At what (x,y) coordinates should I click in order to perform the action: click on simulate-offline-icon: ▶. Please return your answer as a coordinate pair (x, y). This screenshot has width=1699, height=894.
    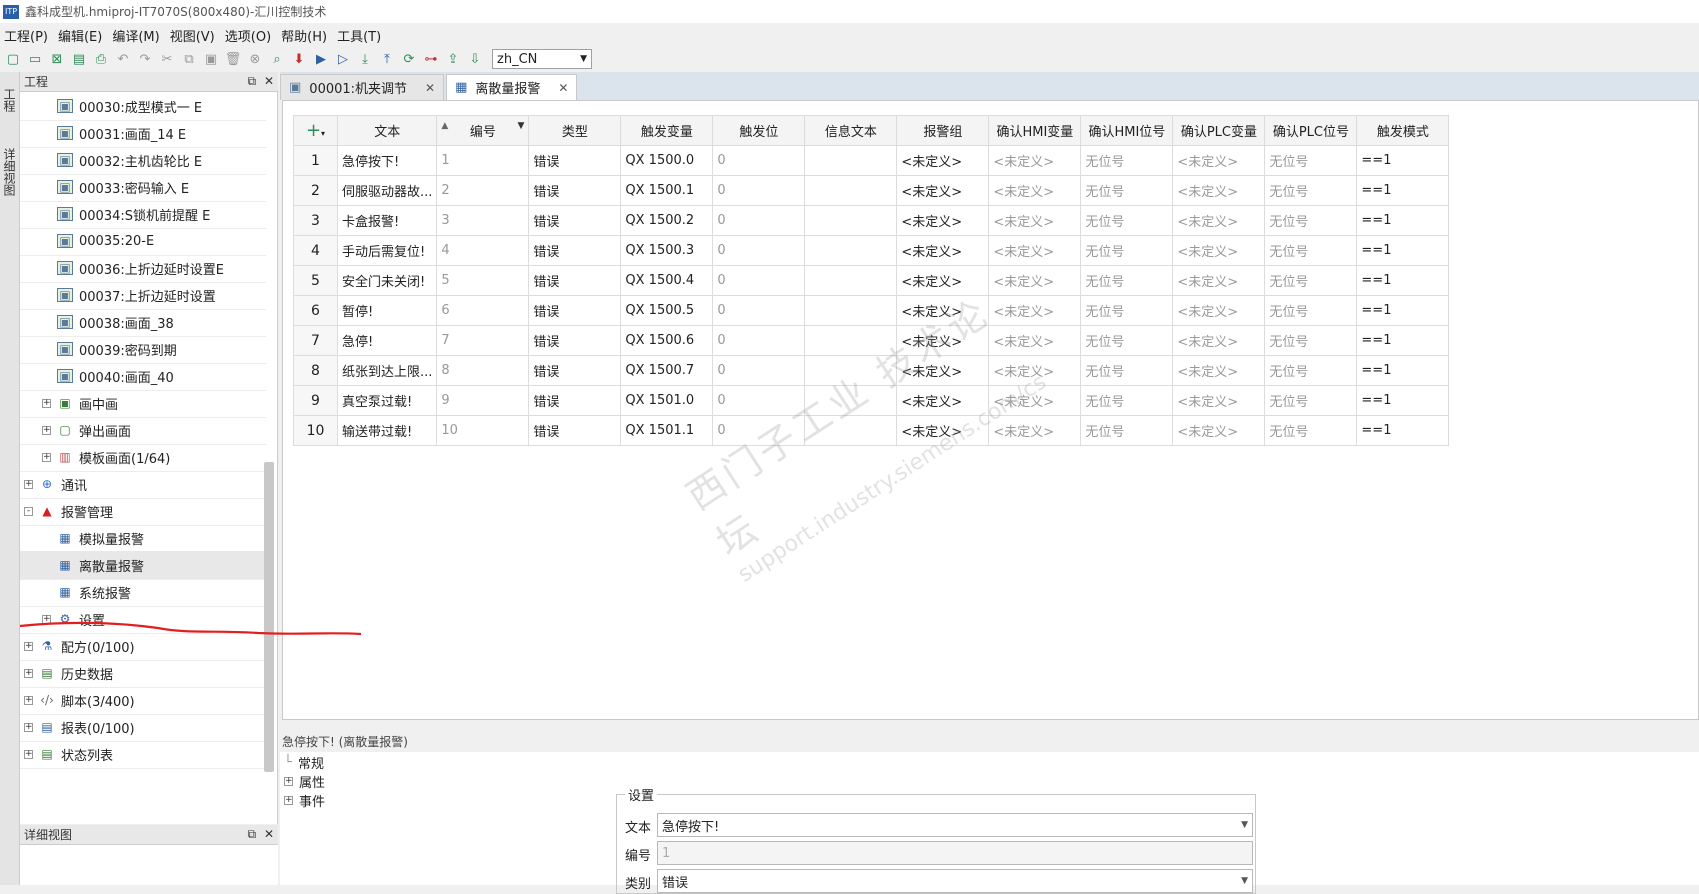
    Looking at the image, I should click on (321, 59).